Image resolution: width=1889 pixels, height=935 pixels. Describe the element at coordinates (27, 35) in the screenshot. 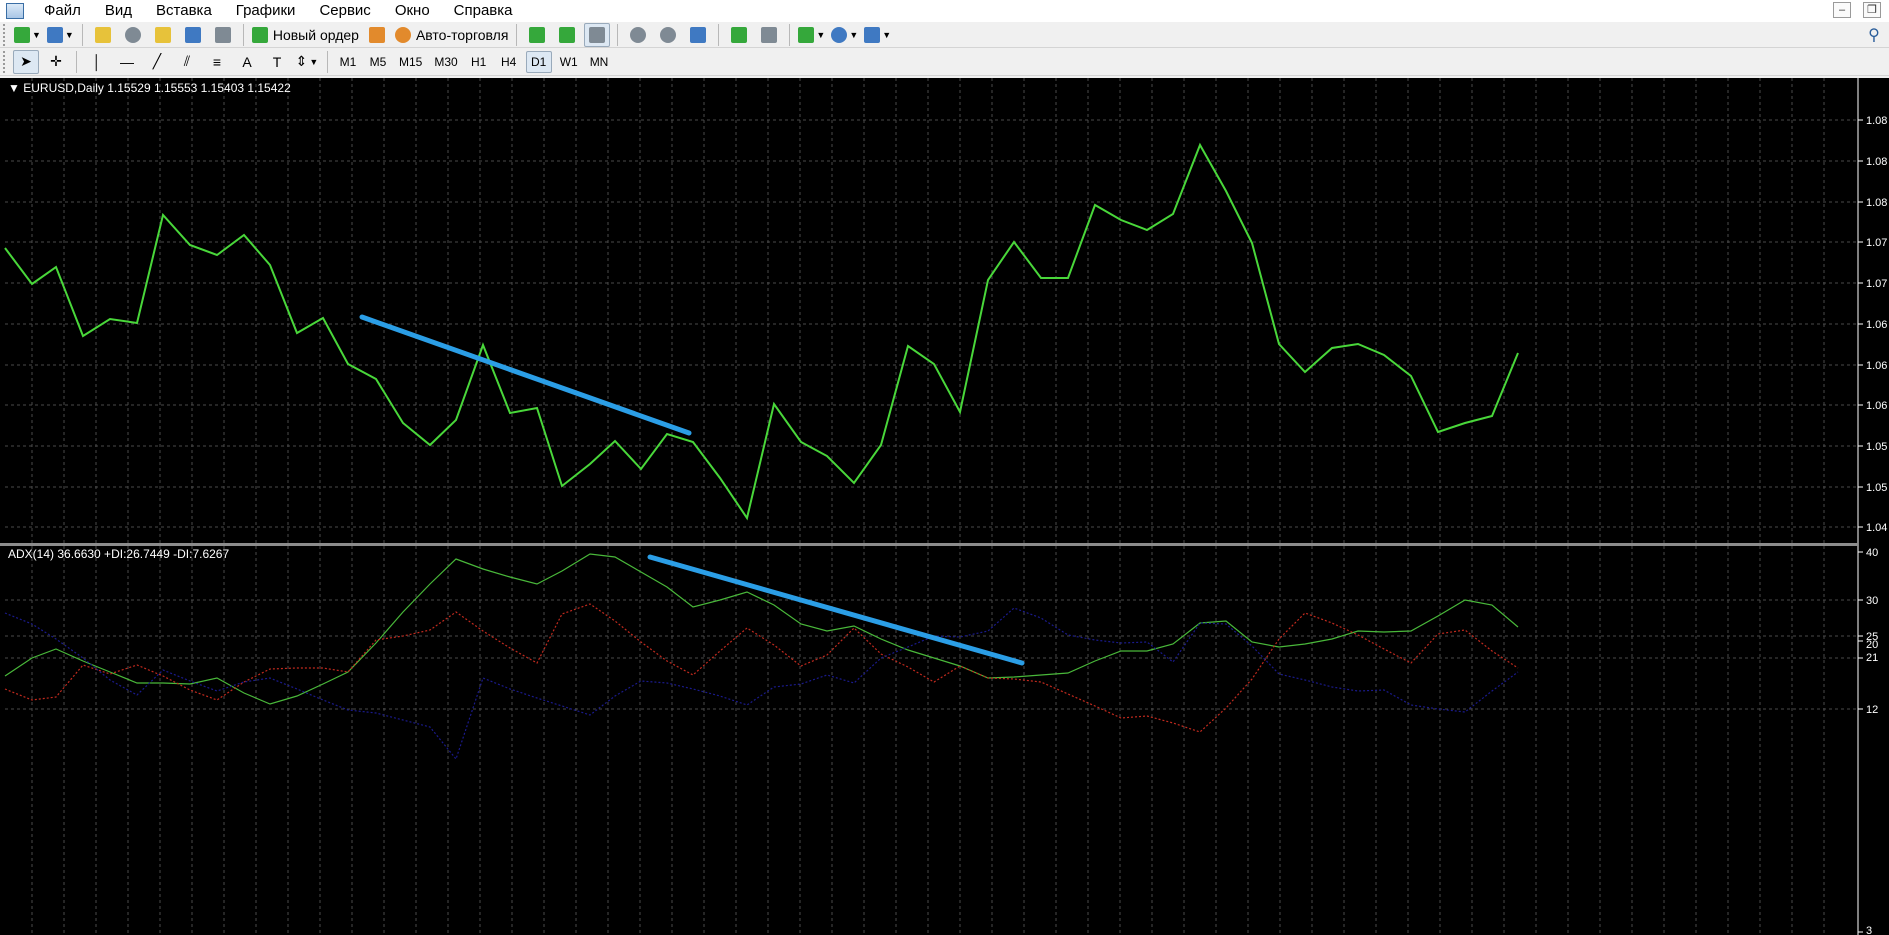

I see `new-chart-button: ▼` at that location.